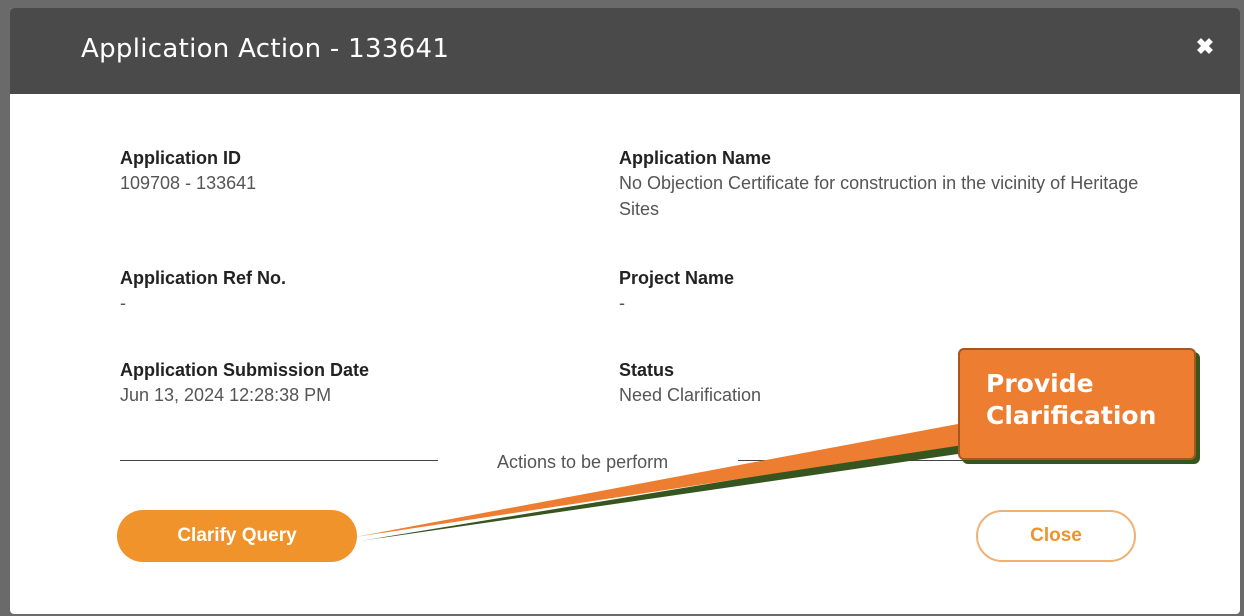 The width and height of the screenshot is (1244, 616). What do you see at coordinates (265, 49) in the screenshot?
I see `modal-title: Application Action - 133641` at bounding box center [265, 49].